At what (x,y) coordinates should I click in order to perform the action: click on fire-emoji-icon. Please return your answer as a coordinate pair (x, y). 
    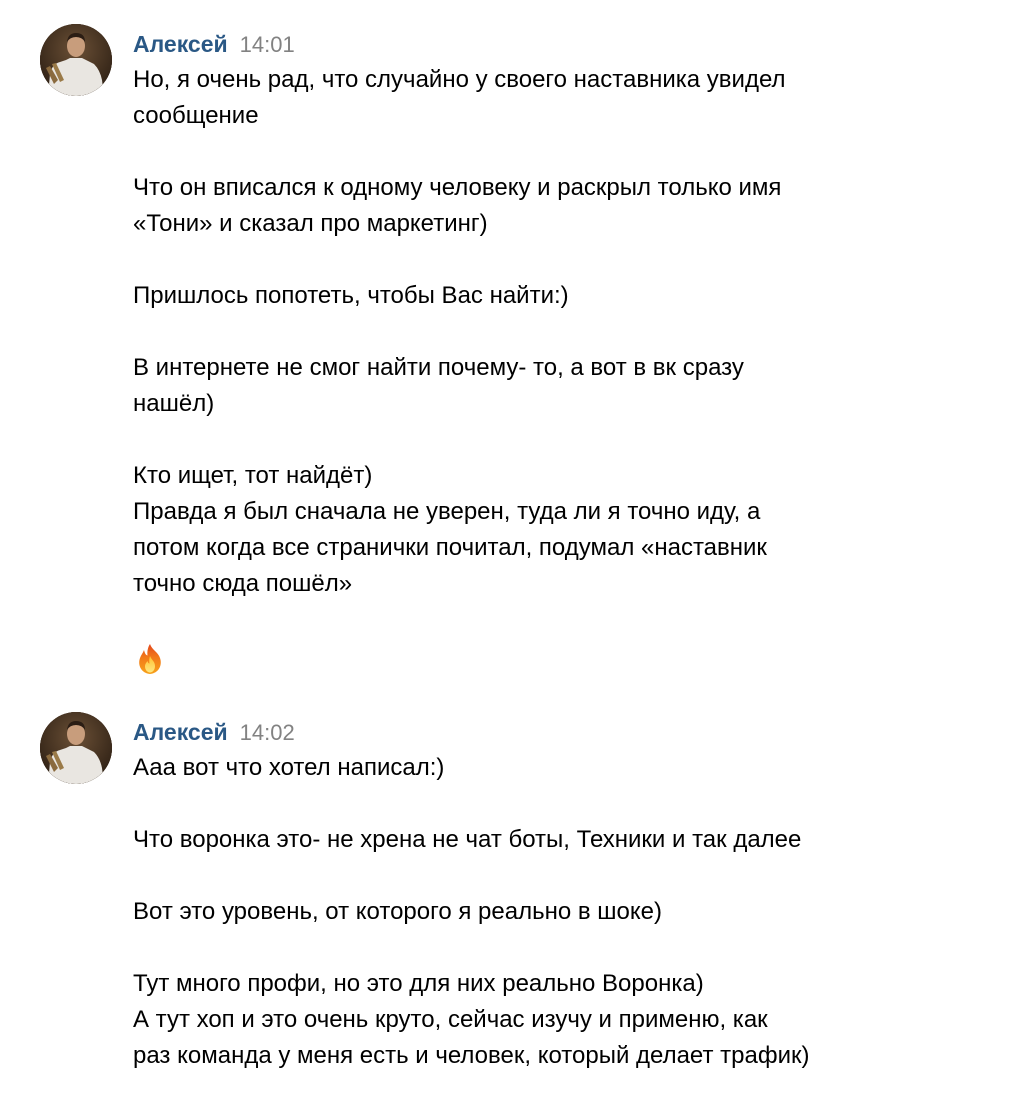
    Looking at the image, I should click on (150, 659).